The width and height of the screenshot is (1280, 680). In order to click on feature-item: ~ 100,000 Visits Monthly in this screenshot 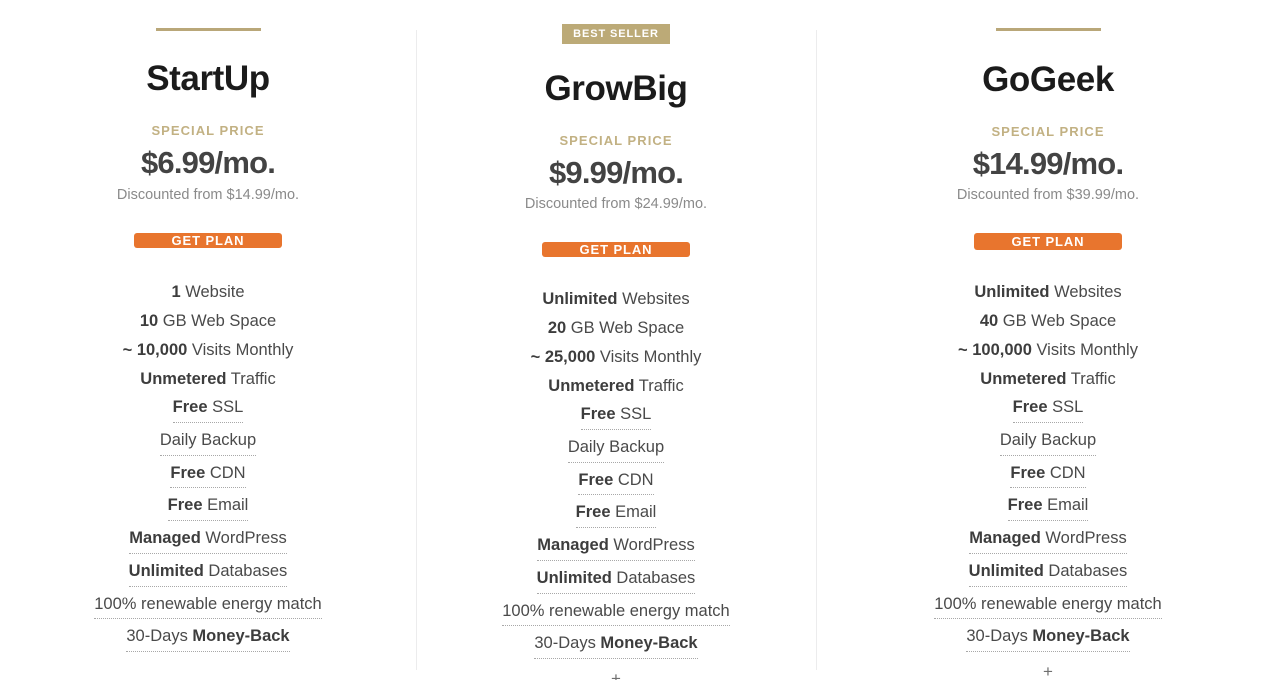, I will do `click(1048, 350)`.